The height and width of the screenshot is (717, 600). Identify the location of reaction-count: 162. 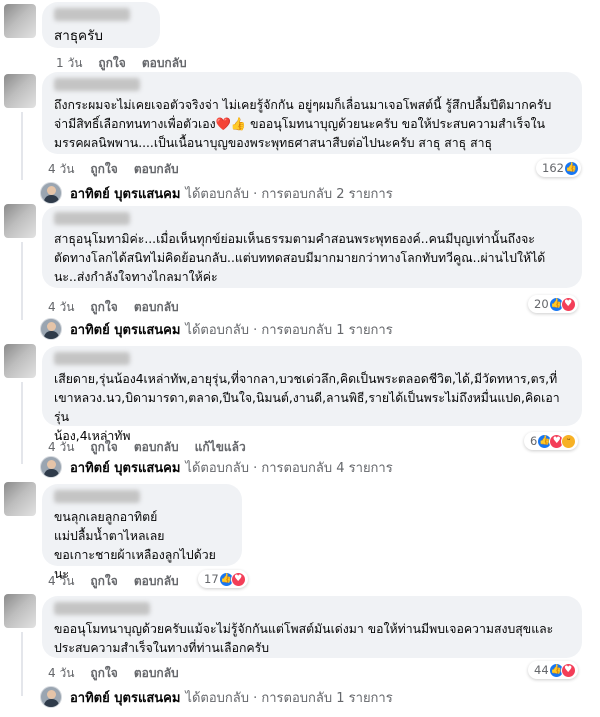
(553, 168).